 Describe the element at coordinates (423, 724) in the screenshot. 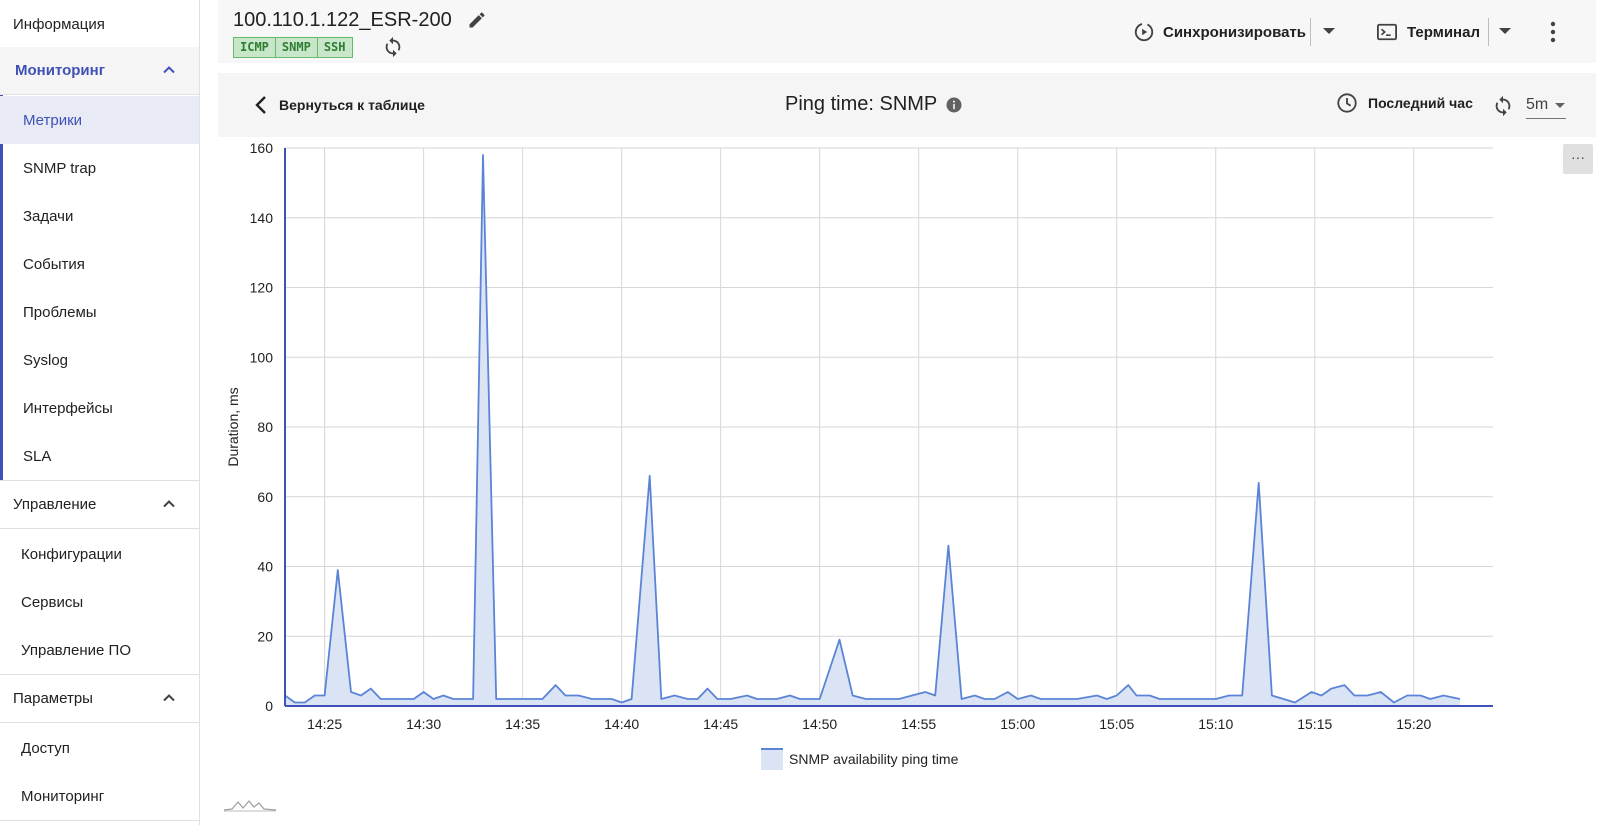

I see `x-tick-label: 14:30` at that location.